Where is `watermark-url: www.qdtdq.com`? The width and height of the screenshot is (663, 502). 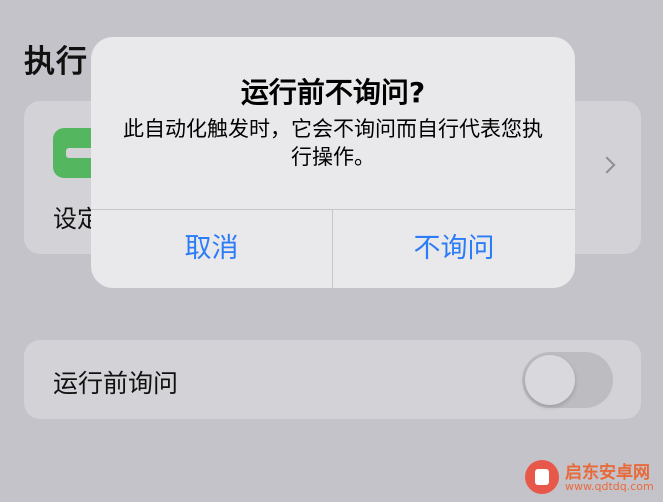 watermark-url: www.qdtdq.com is located at coordinates (609, 486).